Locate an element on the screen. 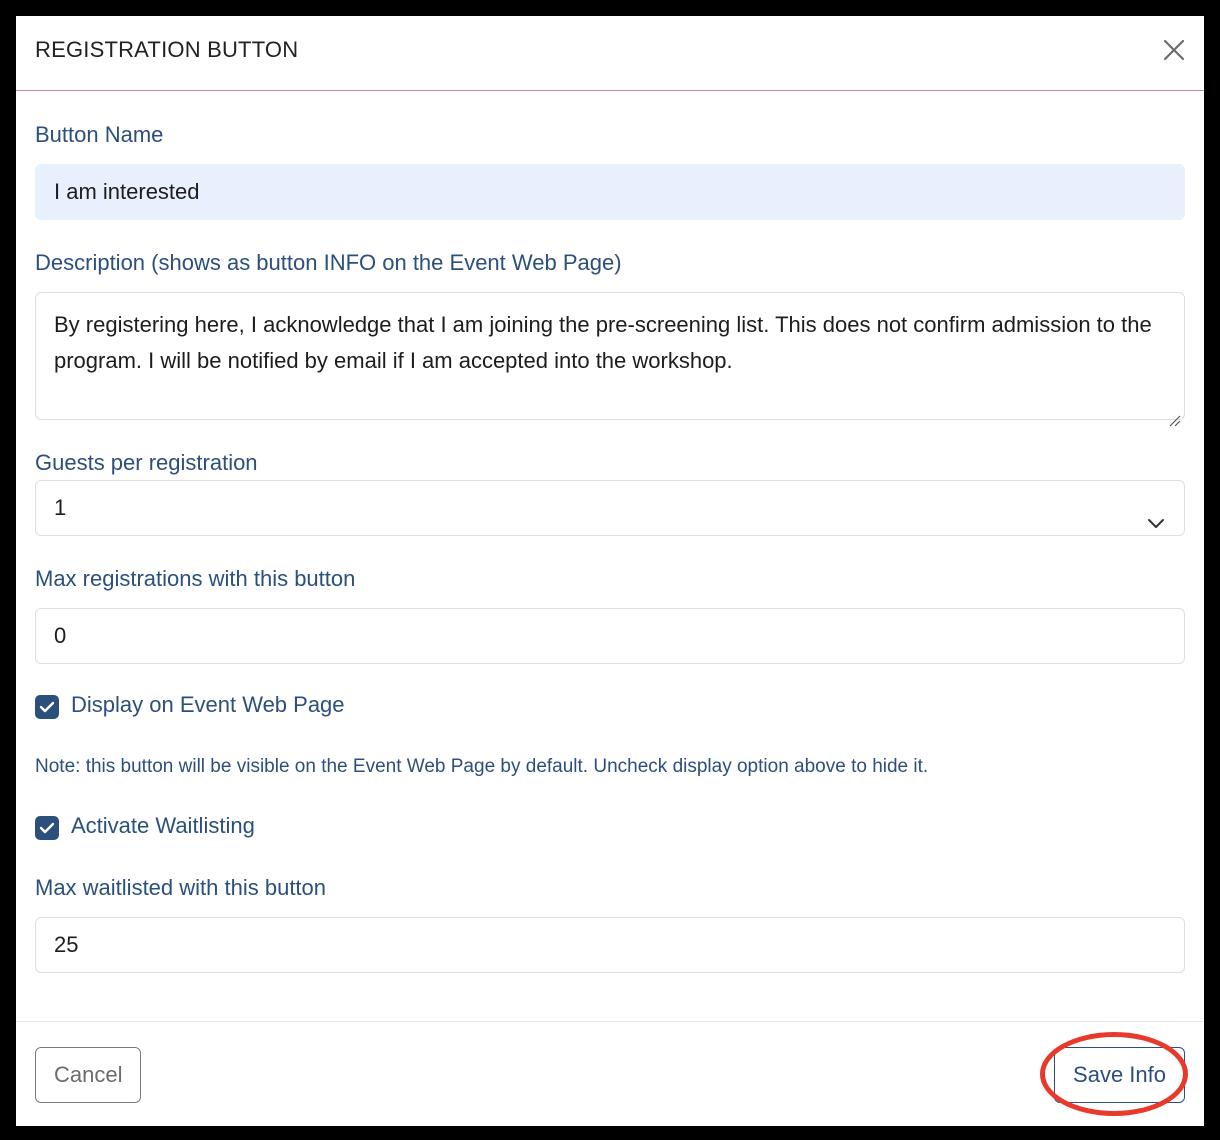  max-waitlisted-input: 25 is located at coordinates (610, 945).